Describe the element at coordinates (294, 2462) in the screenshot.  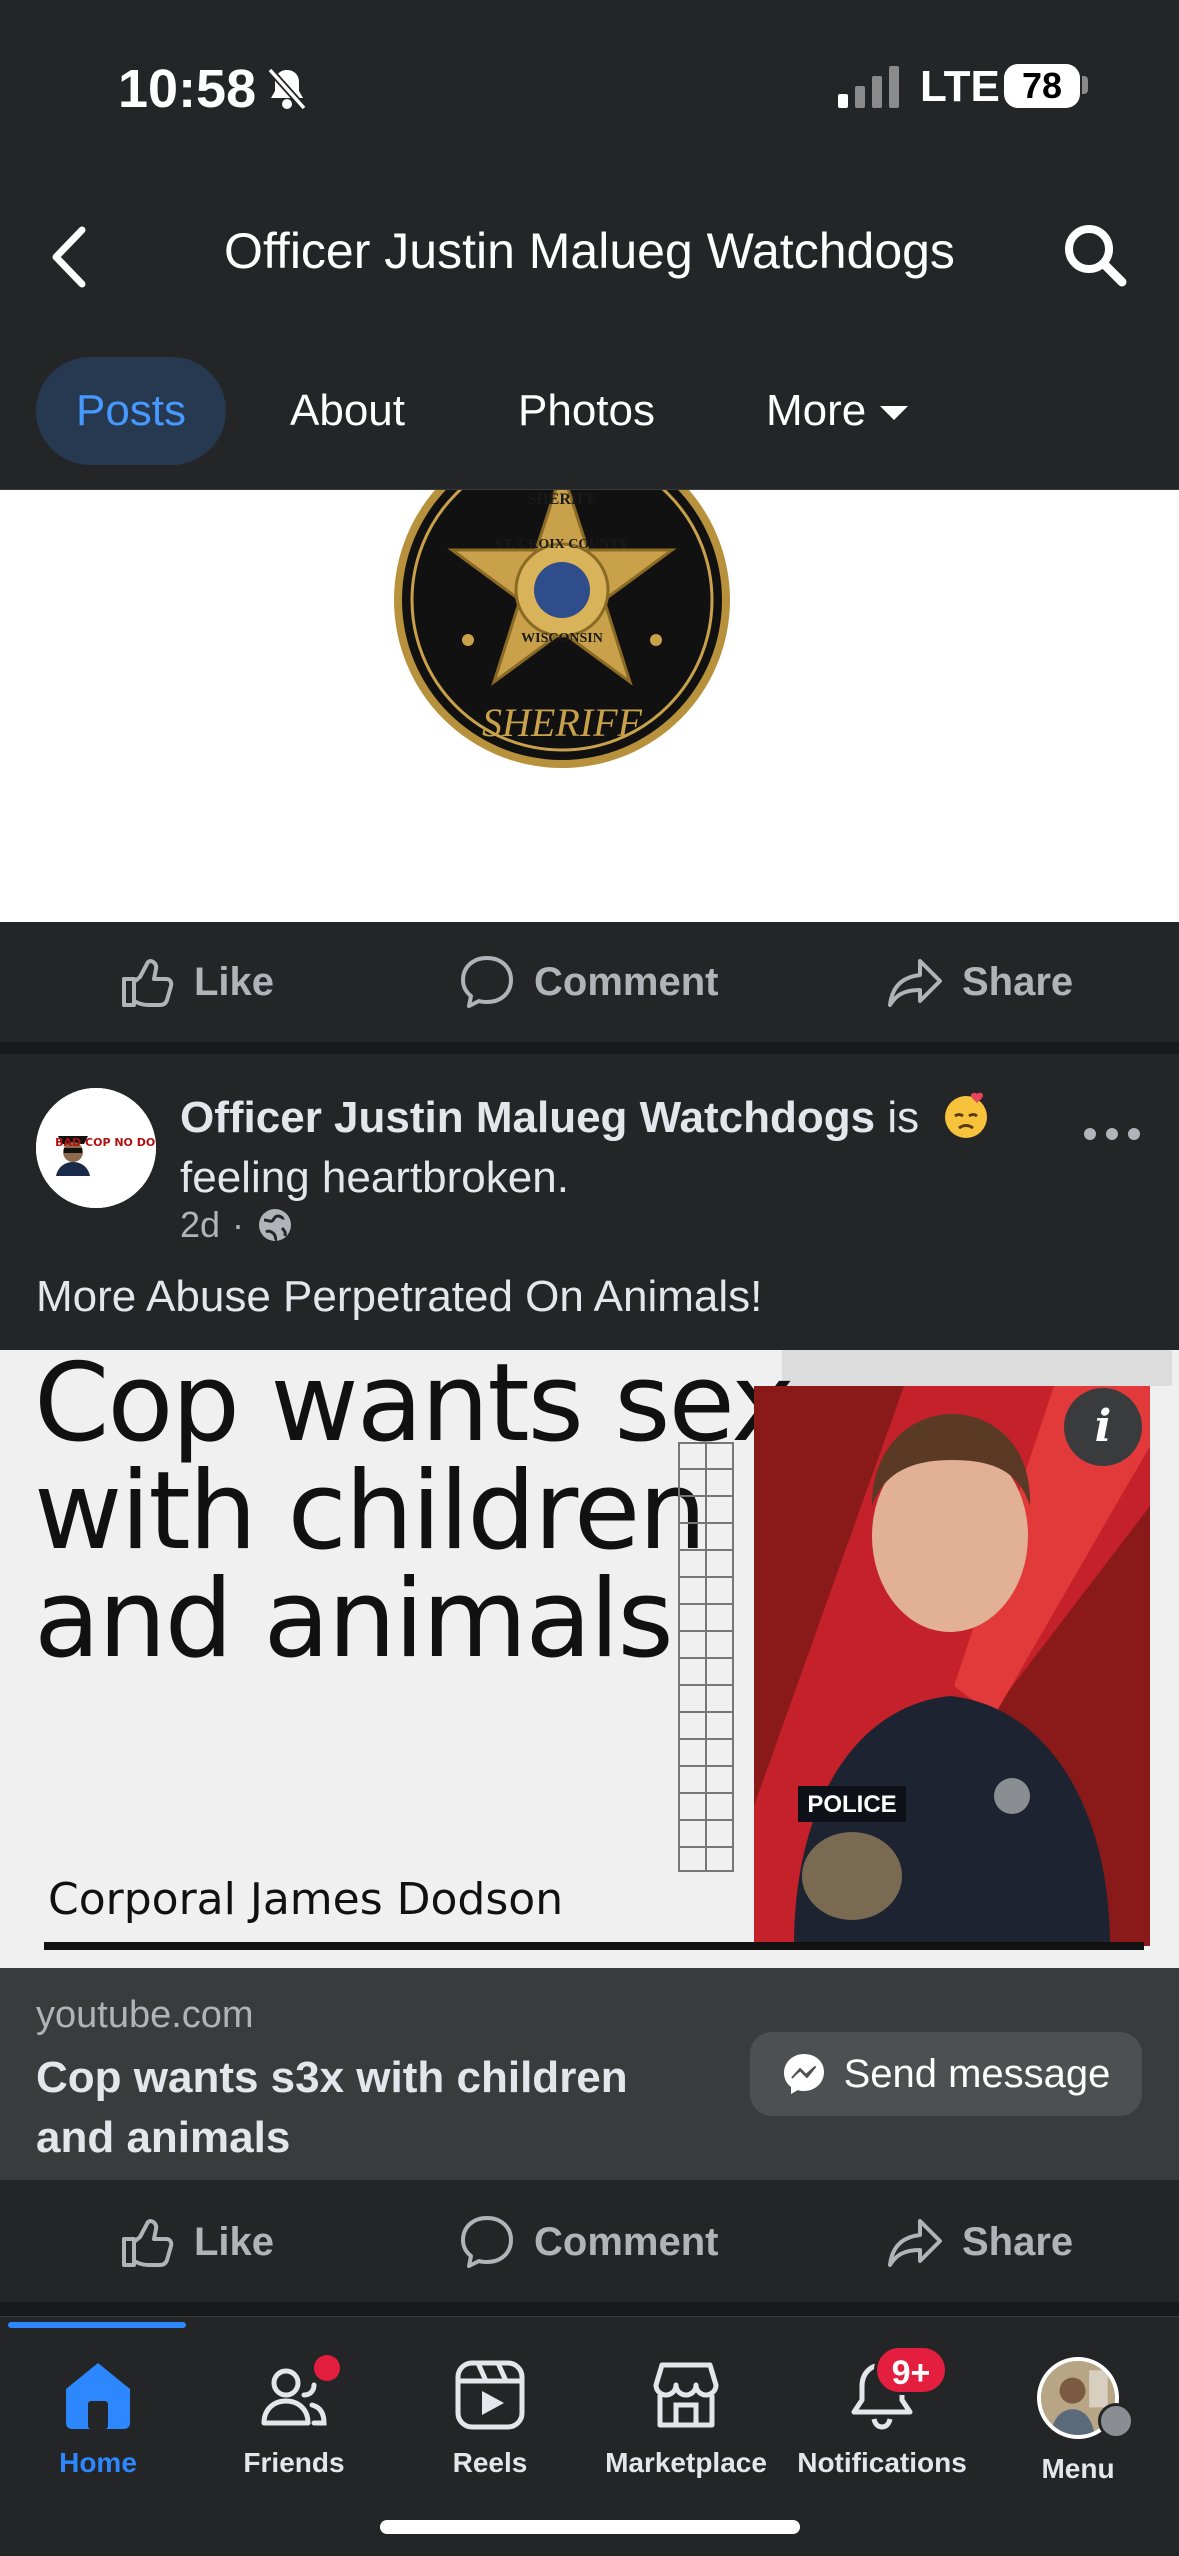
I see `nav-friends-label: Friends` at that location.